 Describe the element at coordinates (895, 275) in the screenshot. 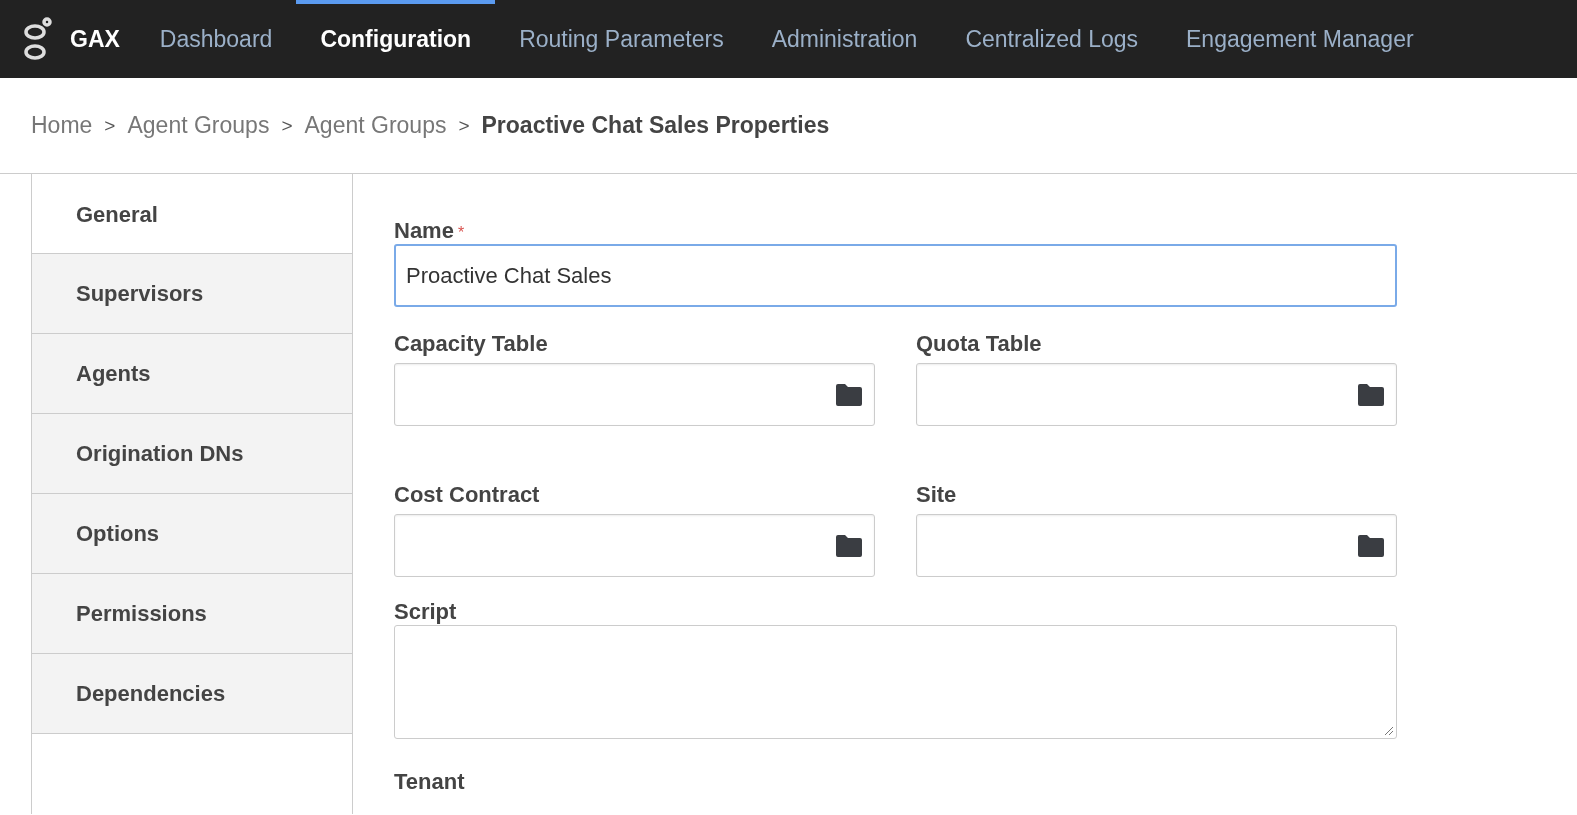

I see `name-input: Proactive Chat Sales` at that location.